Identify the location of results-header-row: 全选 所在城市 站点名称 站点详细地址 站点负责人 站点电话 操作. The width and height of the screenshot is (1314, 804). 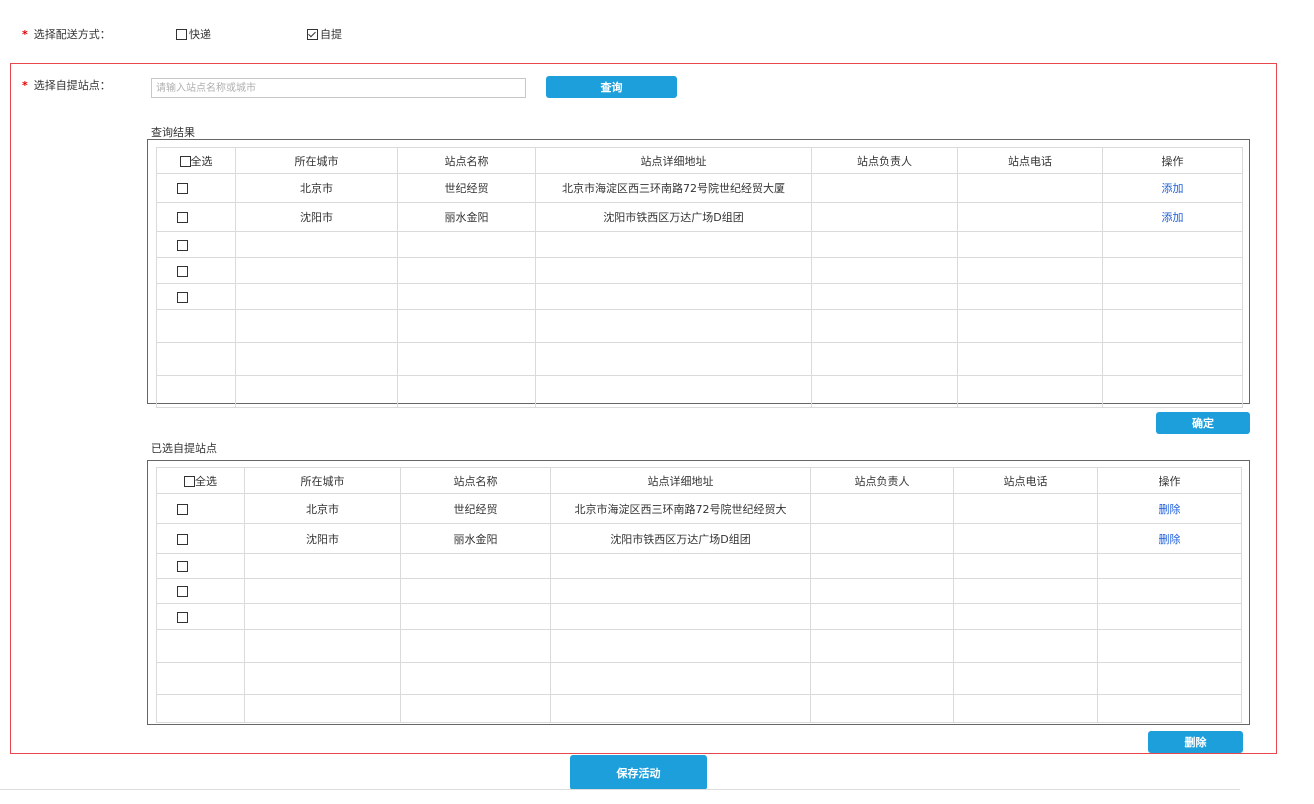
(699, 160).